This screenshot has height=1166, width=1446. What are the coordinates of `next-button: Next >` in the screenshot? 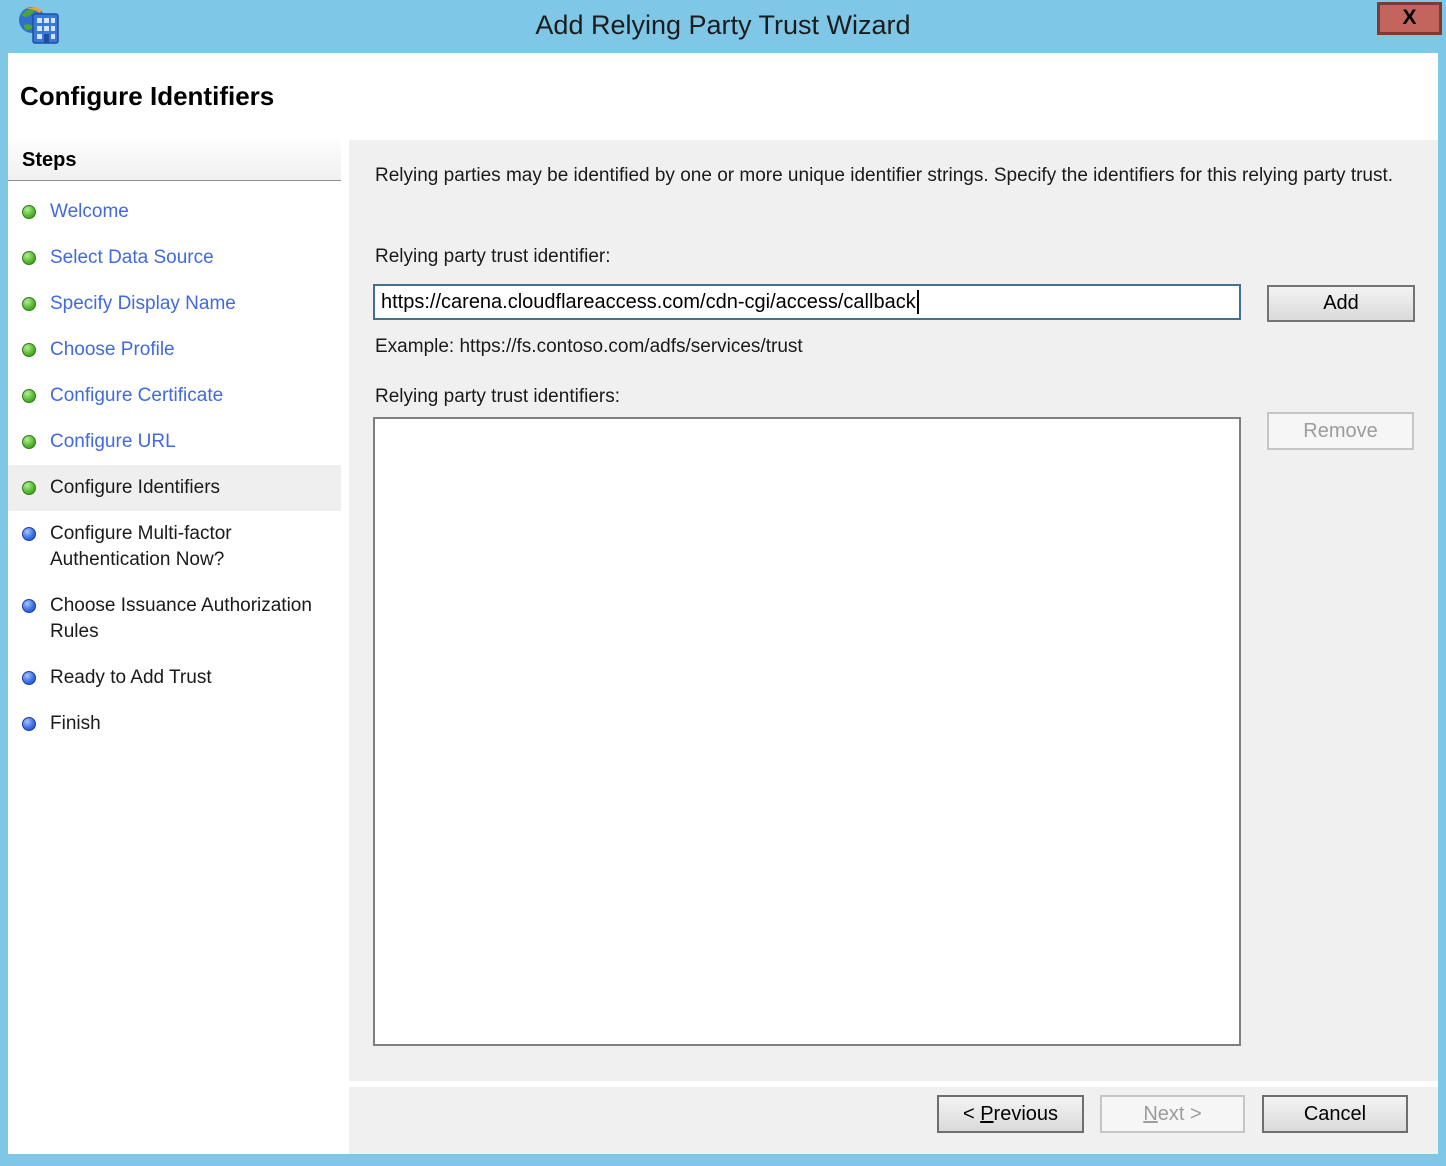 It's located at (1172, 1114).